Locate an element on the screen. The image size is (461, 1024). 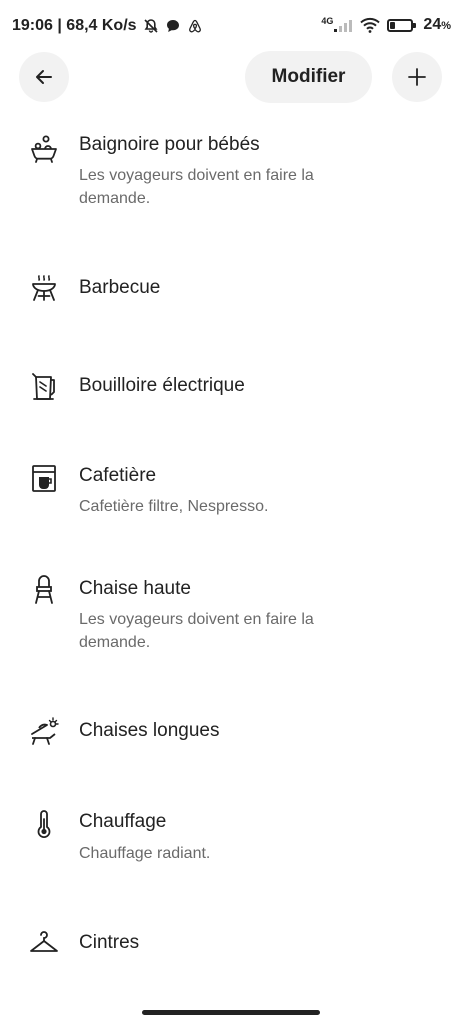
amenity-description: Cafetière filtre, Nespresso. is located at coordinates (174, 506).